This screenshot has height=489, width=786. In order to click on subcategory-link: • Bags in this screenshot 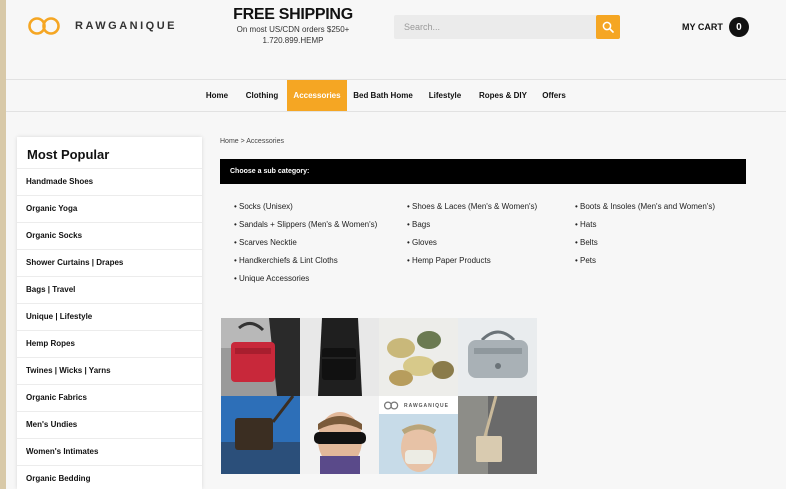, I will do `click(472, 225)`.